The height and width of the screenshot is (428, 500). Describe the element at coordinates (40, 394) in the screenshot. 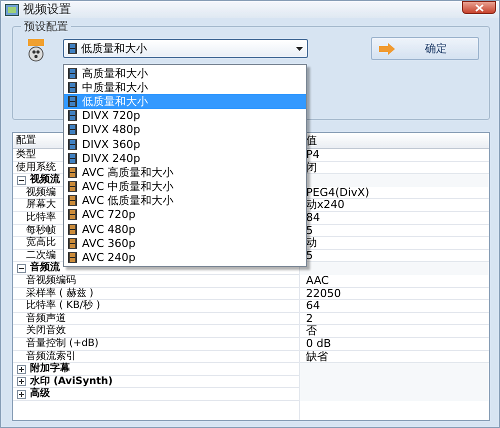

I see `section-label: 高级` at that location.